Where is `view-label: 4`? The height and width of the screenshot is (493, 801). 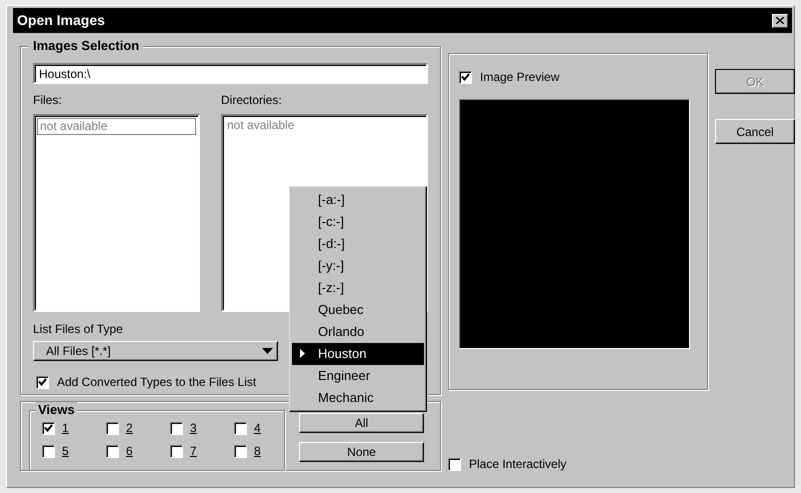
view-label: 4 is located at coordinates (257, 428).